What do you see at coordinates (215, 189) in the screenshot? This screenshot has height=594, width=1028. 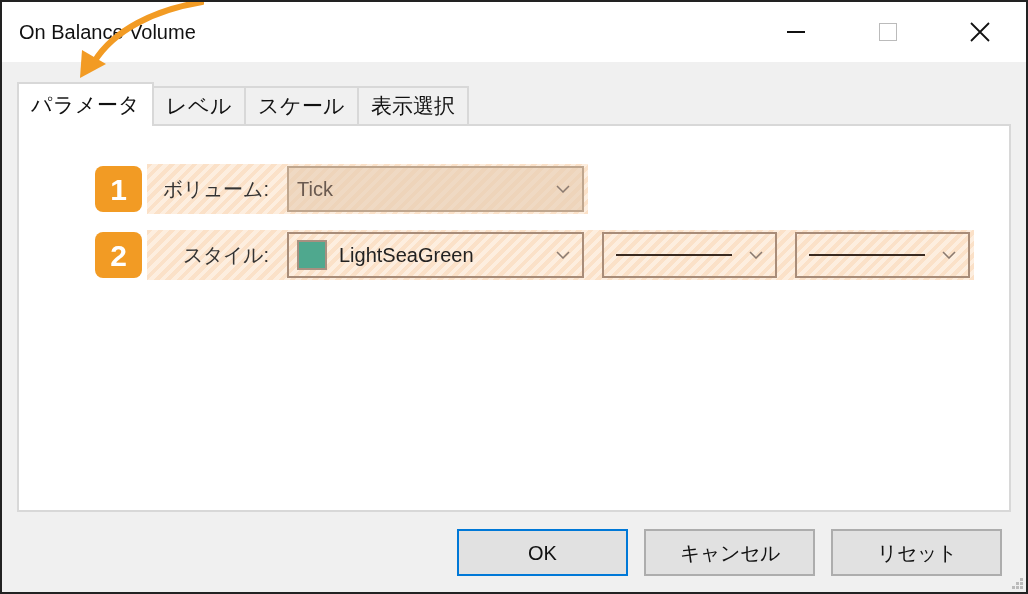 I see `field-label: ボリューム:` at bounding box center [215, 189].